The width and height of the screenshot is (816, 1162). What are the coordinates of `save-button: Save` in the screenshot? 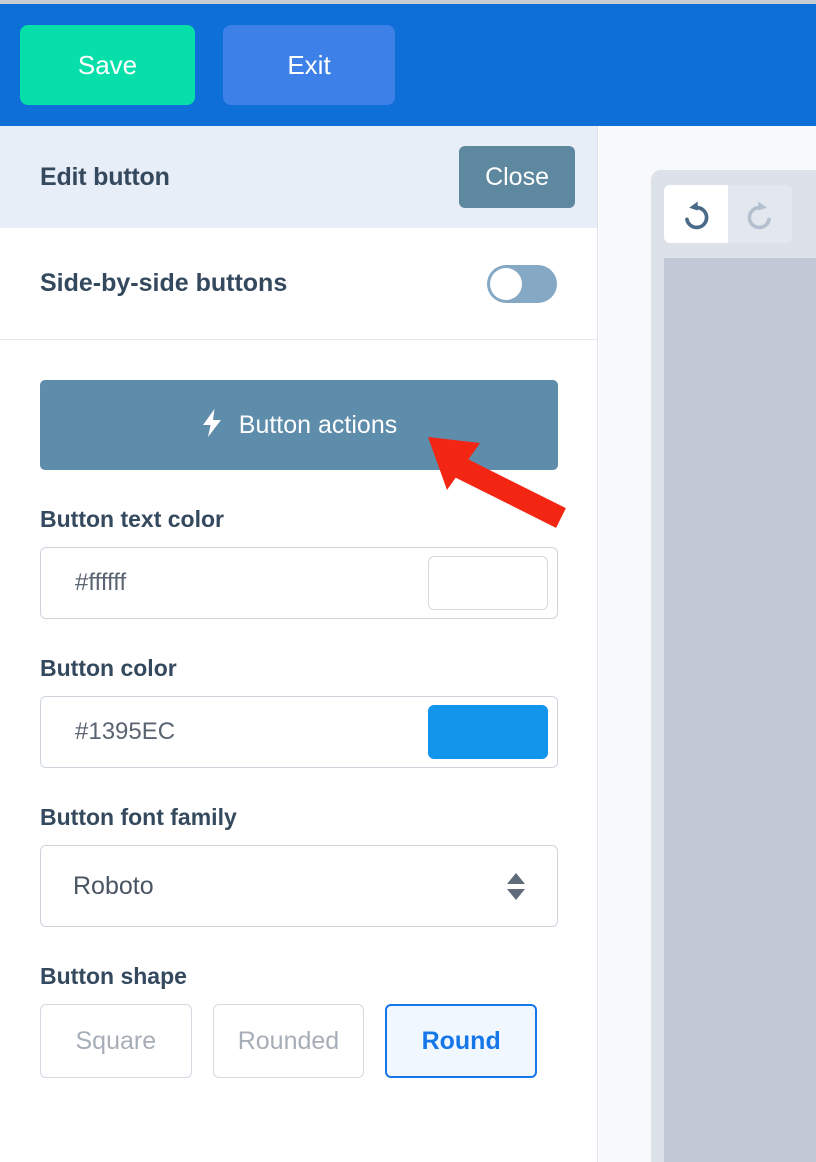 It's located at (107, 65).